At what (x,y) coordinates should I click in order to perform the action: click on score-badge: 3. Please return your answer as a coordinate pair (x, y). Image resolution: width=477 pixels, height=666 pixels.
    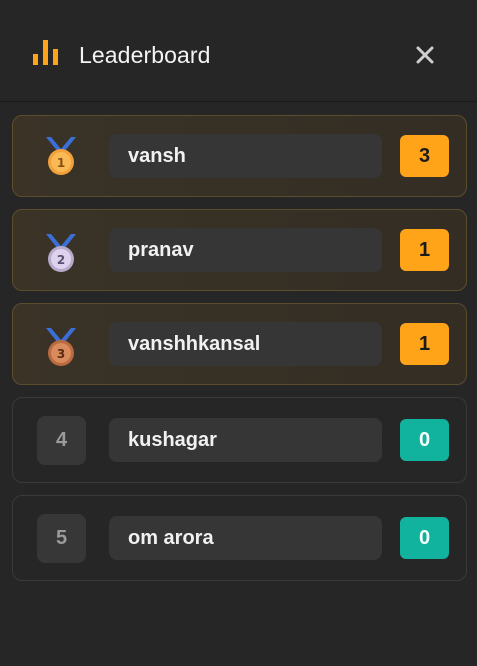
    Looking at the image, I should click on (424, 156).